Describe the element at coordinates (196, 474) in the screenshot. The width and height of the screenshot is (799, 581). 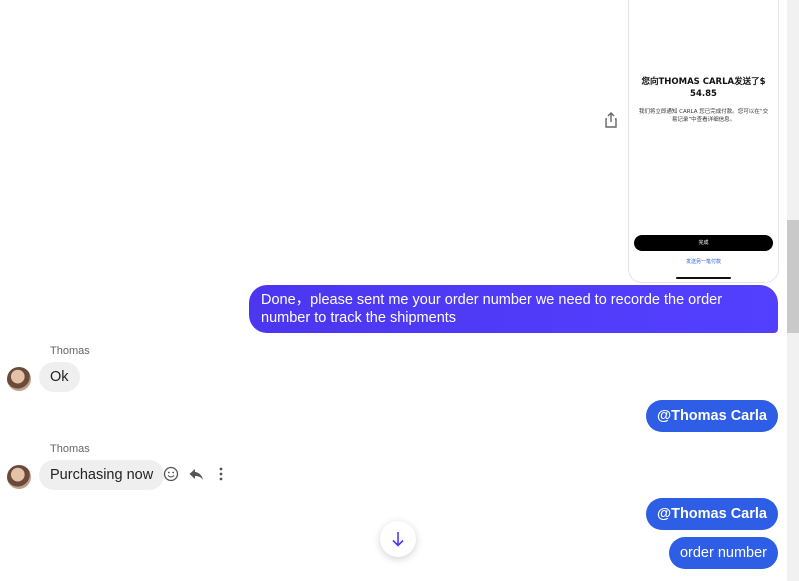
I see `reply-icon` at that location.